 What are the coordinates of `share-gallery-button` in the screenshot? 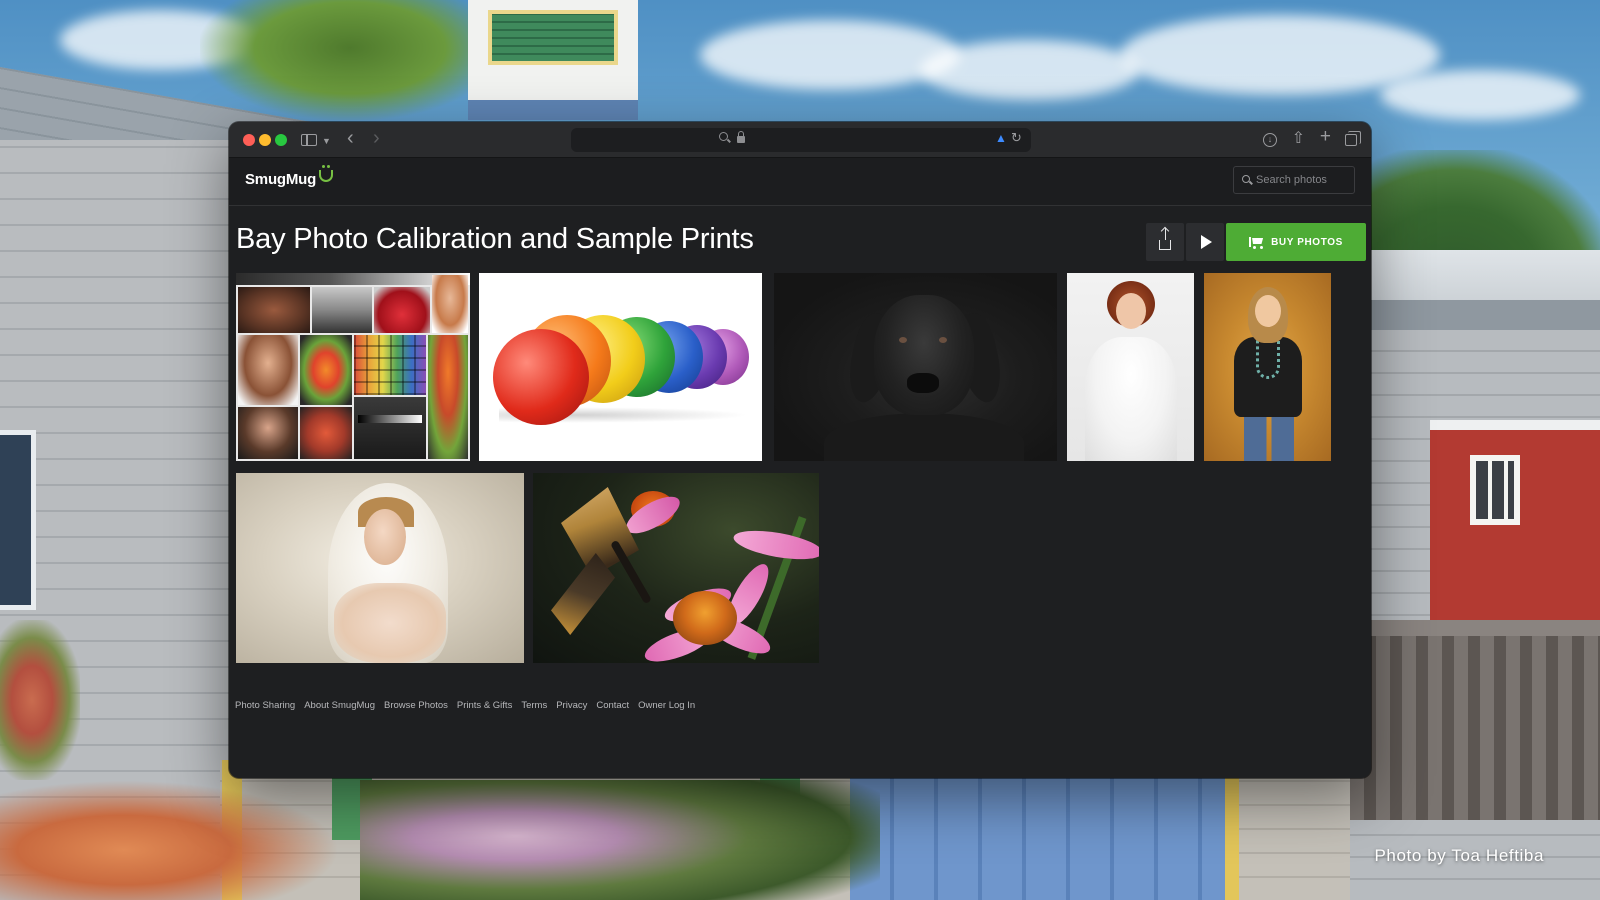 It's located at (1165, 242).